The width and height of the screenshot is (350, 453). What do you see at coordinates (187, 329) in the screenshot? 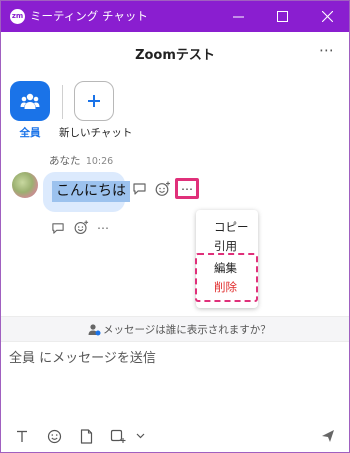
I see `visibility-notice-text: メッセージは誰に表示されますか？` at bounding box center [187, 329].